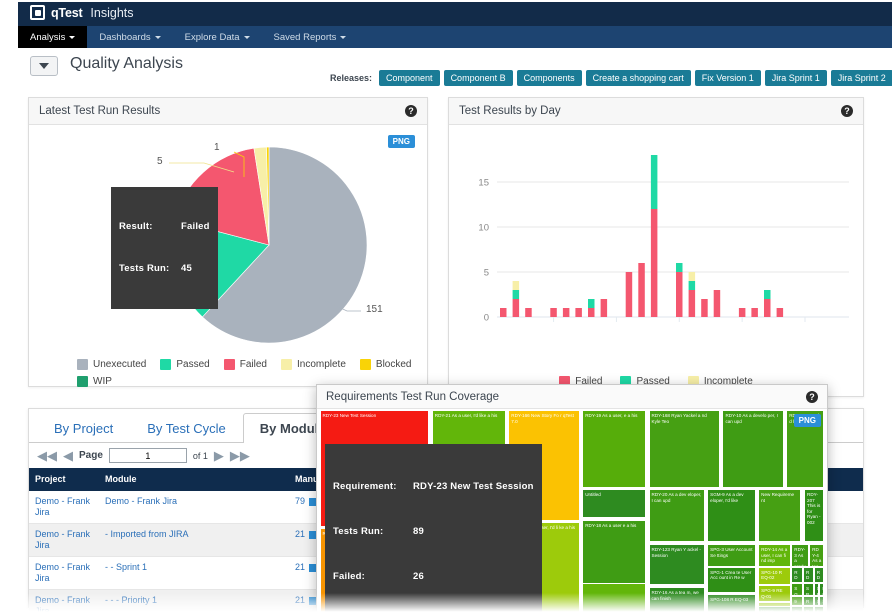 The width and height of the screenshot is (892, 615). Describe the element at coordinates (775, 609) in the screenshot. I see `treemap-cell: Home` at that location.